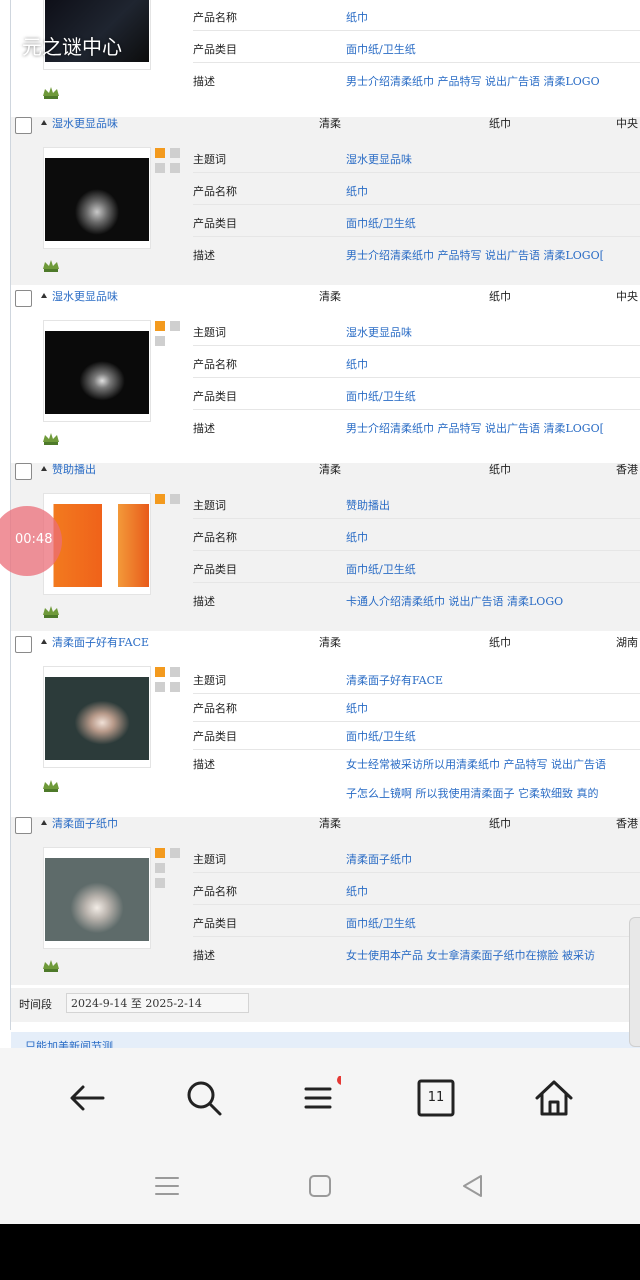 The width and height of the screenshot is (640, 1280). I want to click on search-icon, so click(204, 1098).